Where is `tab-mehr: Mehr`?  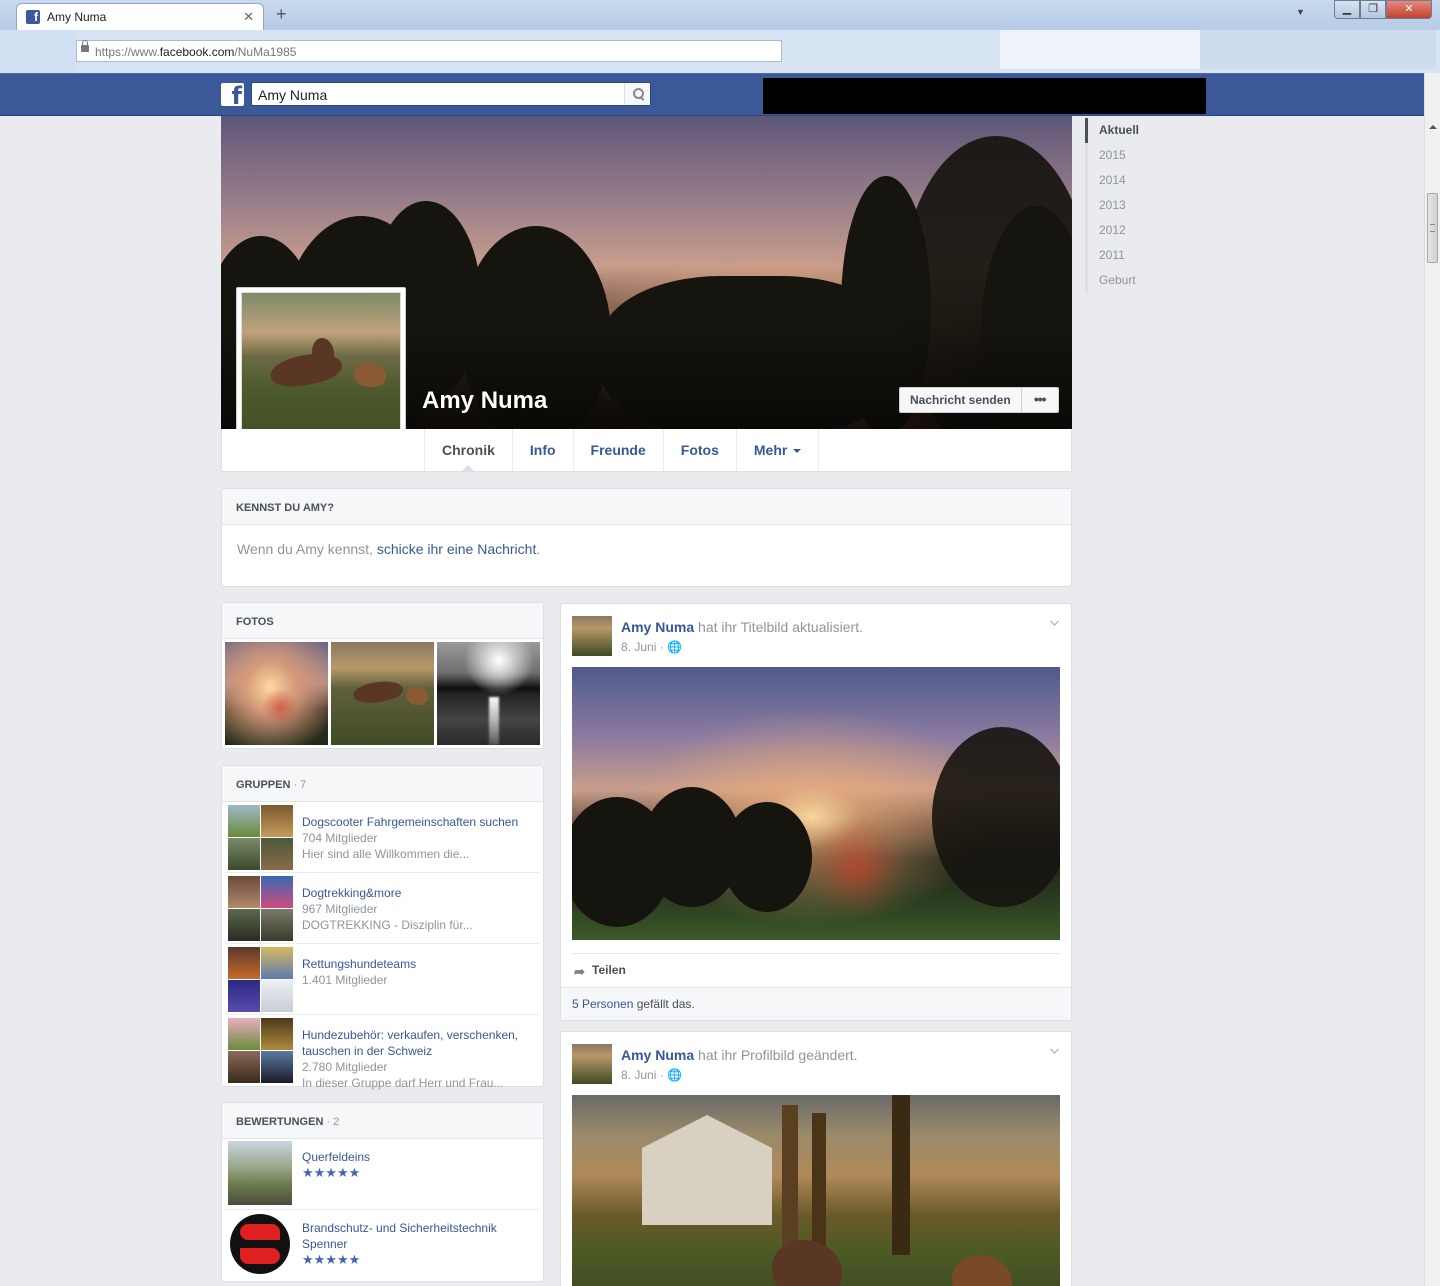 tab-mehr: Mehr is located at coordinates (778, 450).